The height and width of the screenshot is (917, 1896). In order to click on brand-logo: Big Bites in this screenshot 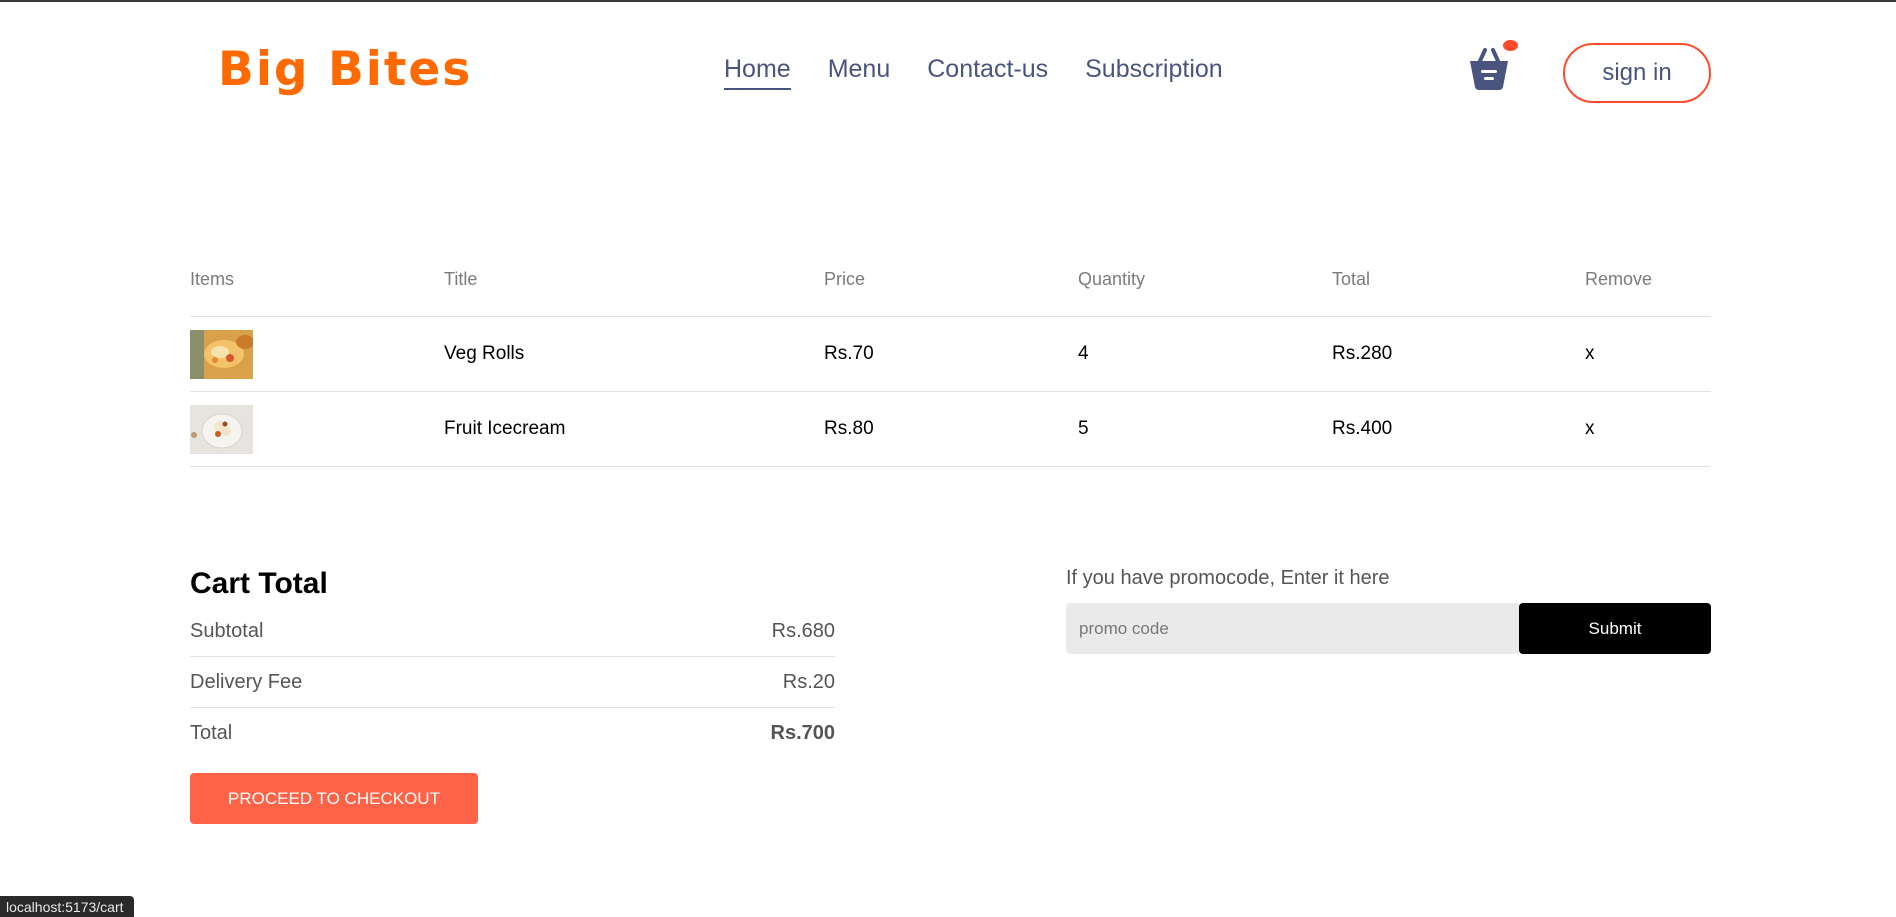, I will do `click(345, 70)`.